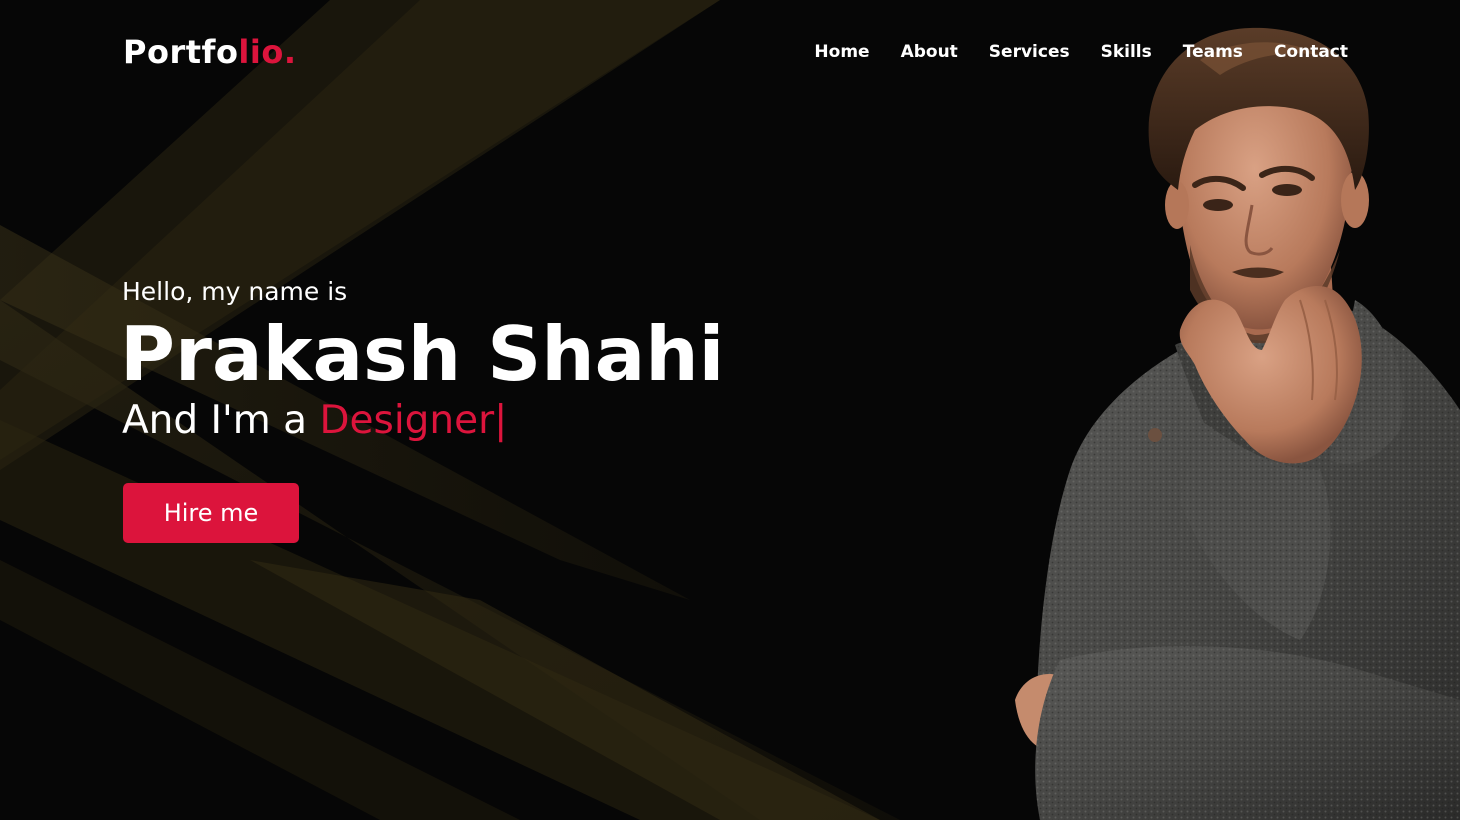 This screenshot has height=820, width=1460. I want to click on brand-logo-accent: lio., so click(267, 52).